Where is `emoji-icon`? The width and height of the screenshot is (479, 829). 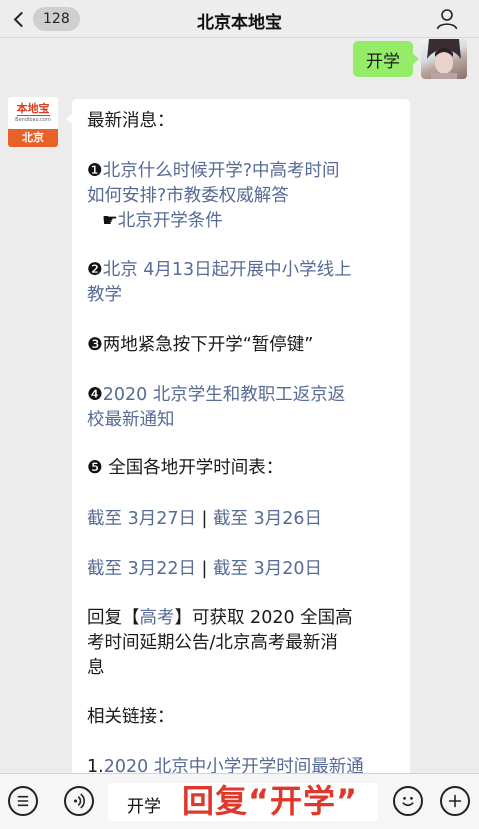 emoji-icon is located at coordinates (408, 801).